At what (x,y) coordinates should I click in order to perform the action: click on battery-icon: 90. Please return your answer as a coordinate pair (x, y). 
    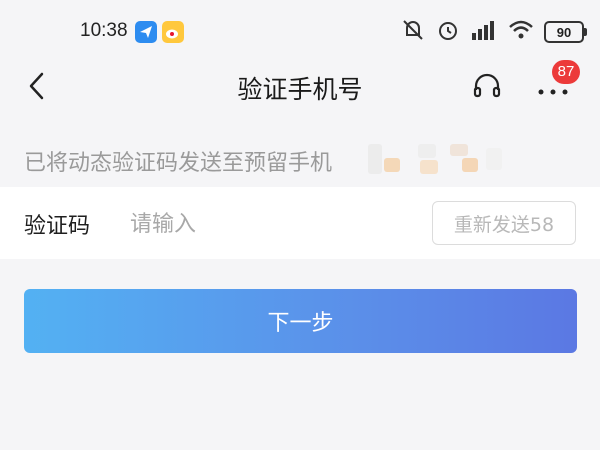
    Looking at the image, I should click on (565, 32).